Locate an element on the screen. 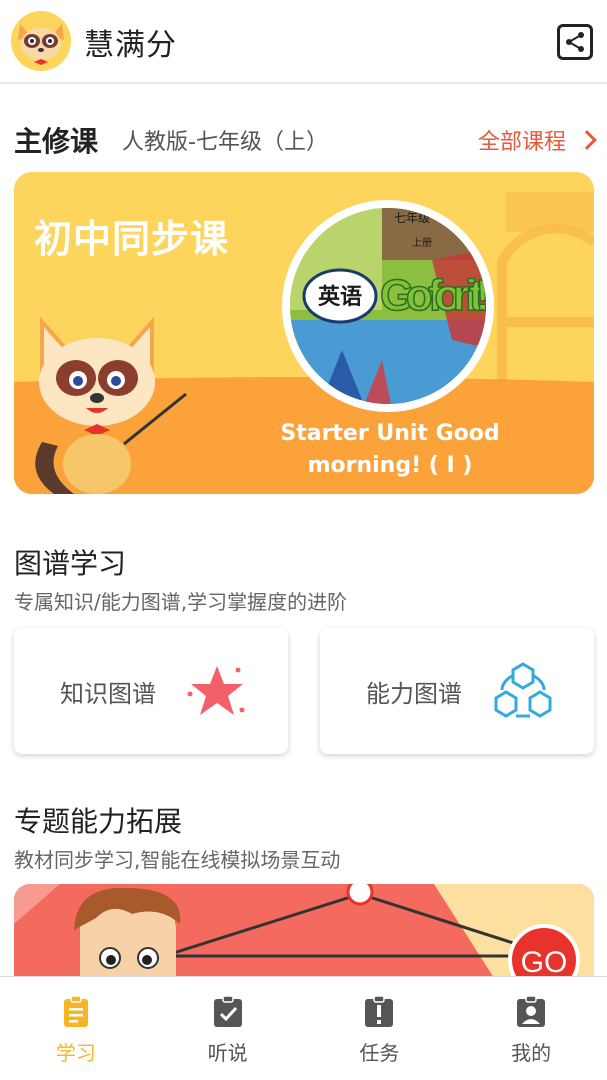  knowledge-graph-label: 知识图谱 is located at coordinates (108, 694).